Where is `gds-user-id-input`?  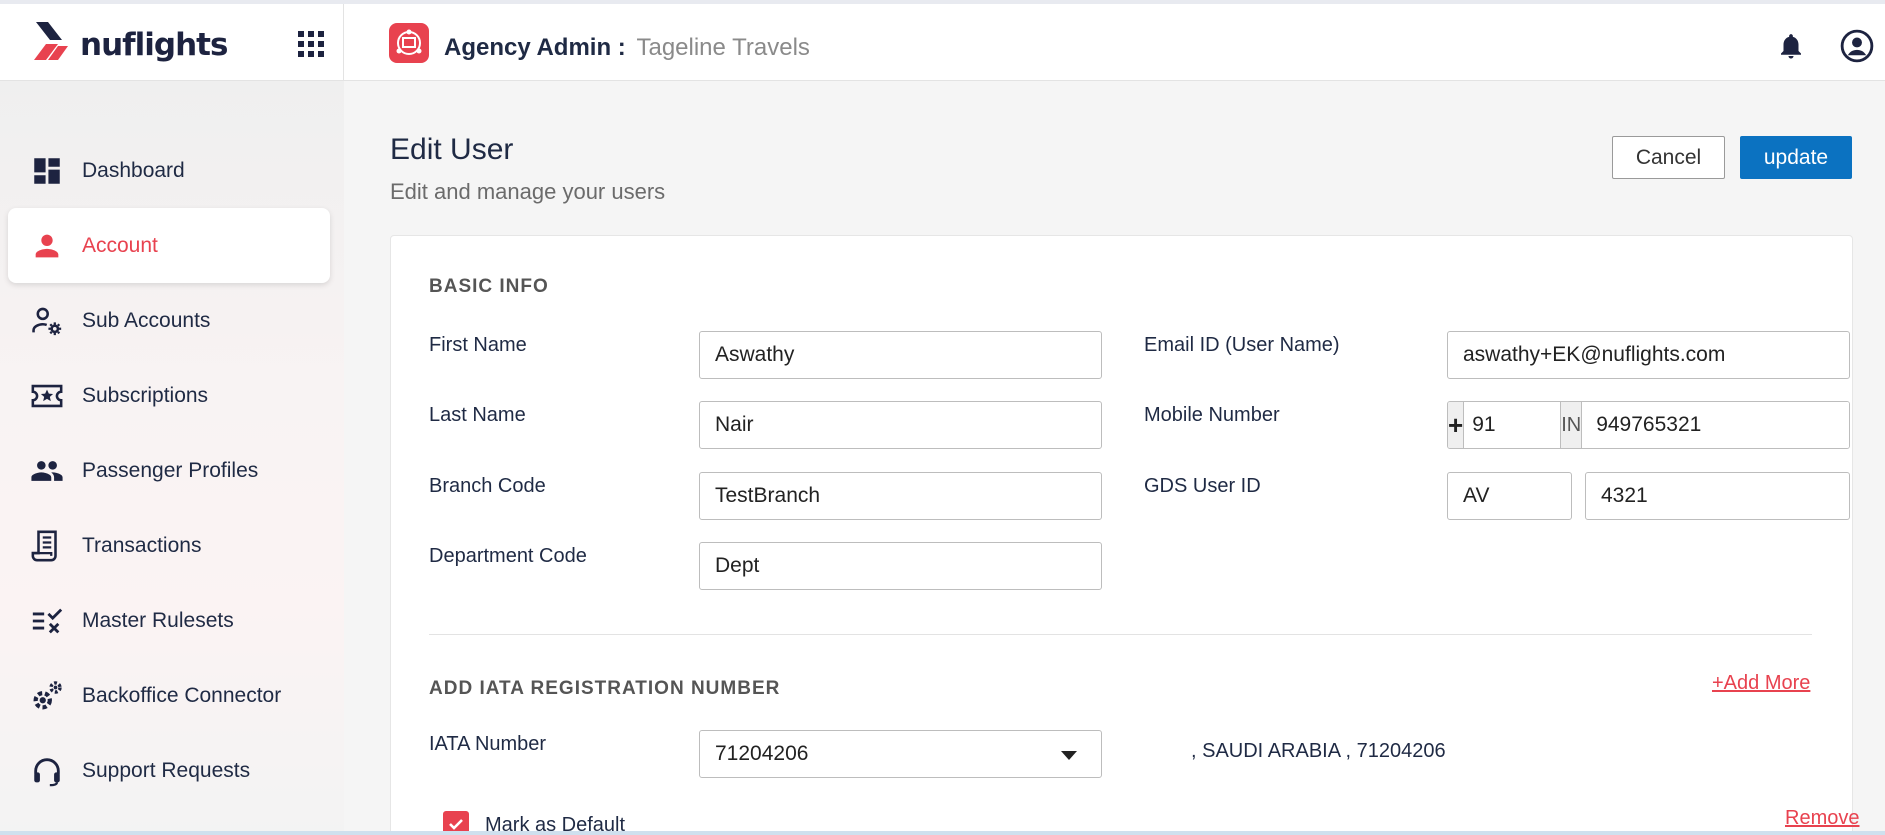
gds-user-id-input is located at coordinates (1717, 496).